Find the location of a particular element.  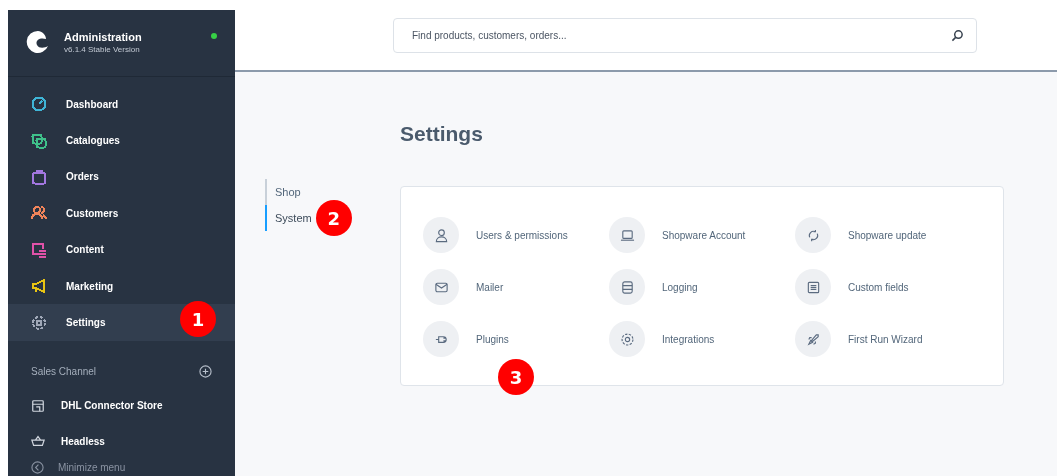

laptop-icon is located at coordinates (627, 235).